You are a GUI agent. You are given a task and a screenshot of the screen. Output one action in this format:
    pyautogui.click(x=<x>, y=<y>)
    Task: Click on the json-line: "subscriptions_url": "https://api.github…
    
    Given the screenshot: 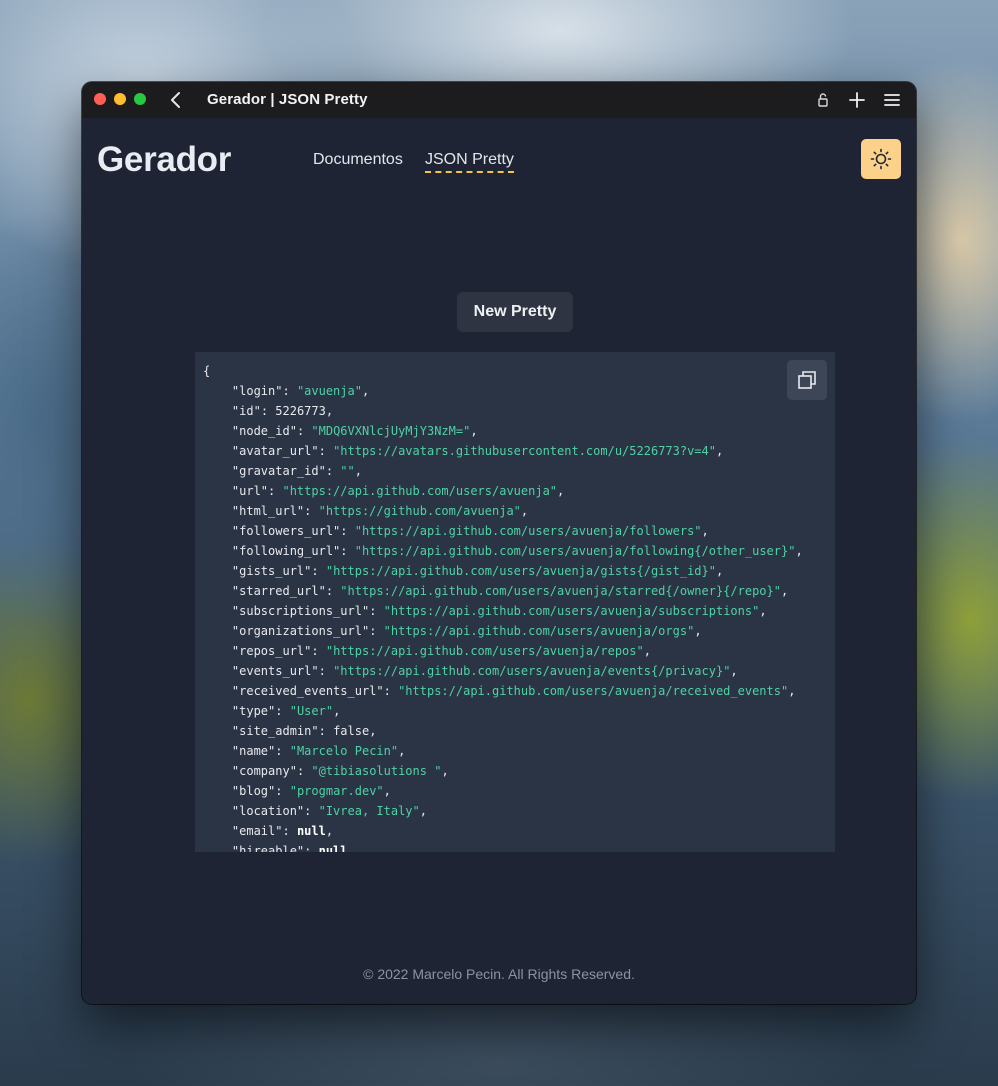 What is the action you would take?
    pyautogui.click(x=499, y=611)
    